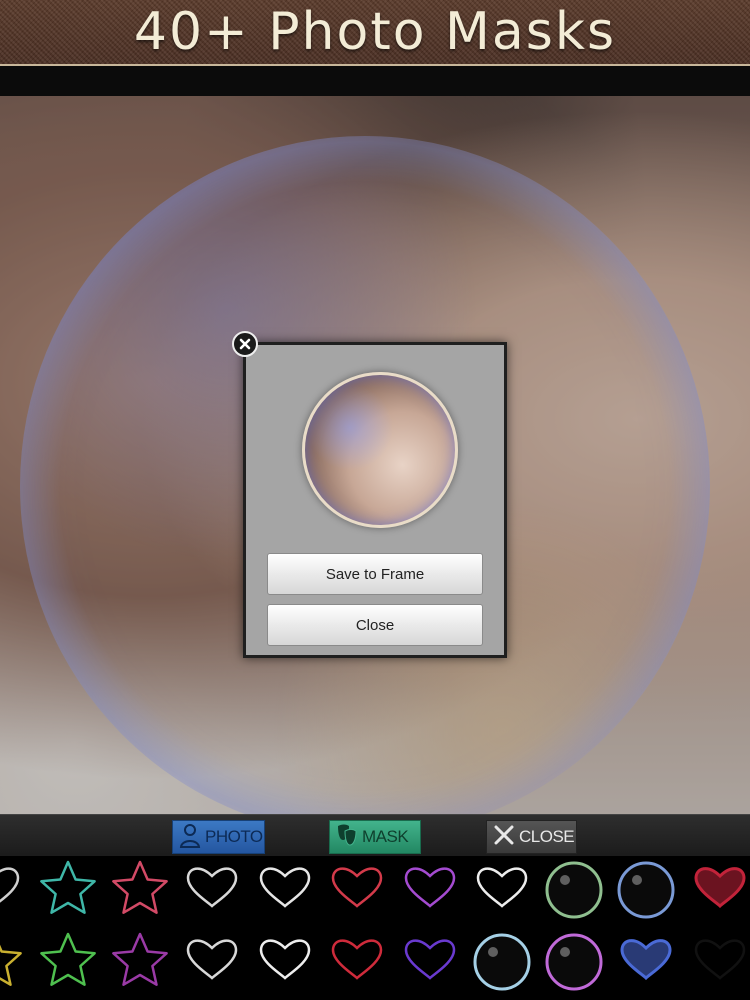 The width and height of the screenshot is (750, 1000). I want to click on photo-button-label: PHOTO, so click(234, 836).